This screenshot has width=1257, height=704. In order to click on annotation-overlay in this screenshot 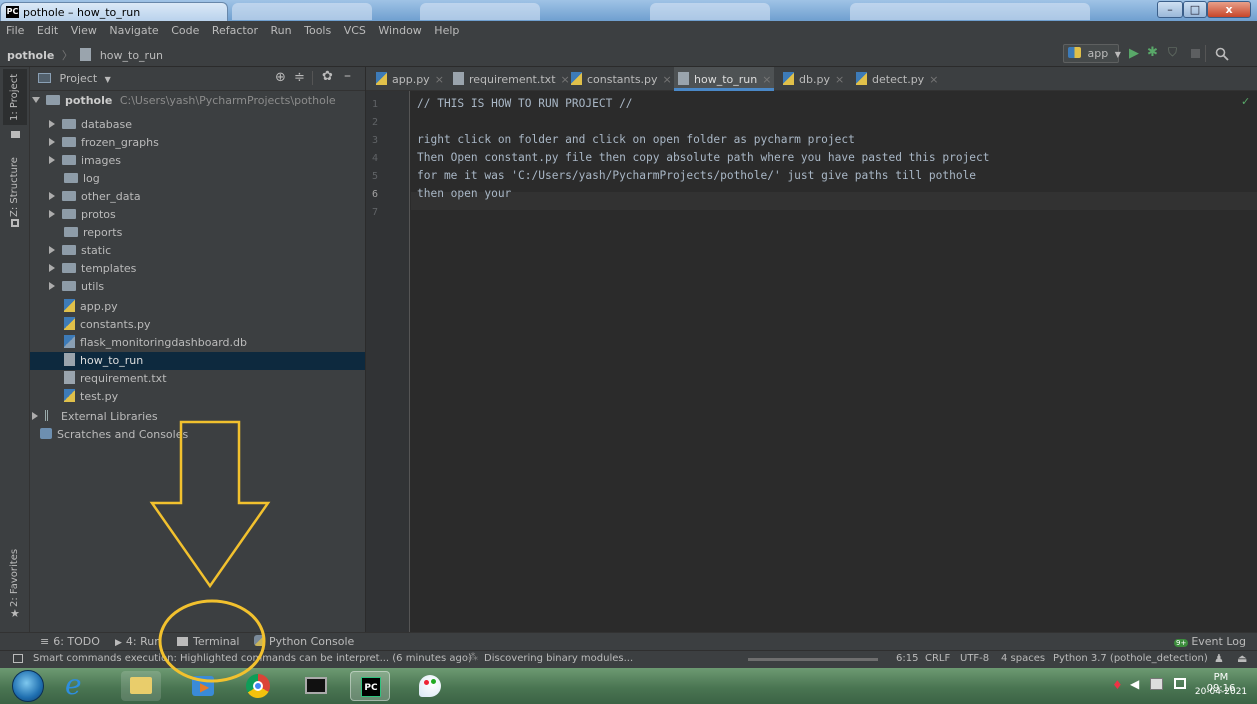, I will do `click(210, 551)`.